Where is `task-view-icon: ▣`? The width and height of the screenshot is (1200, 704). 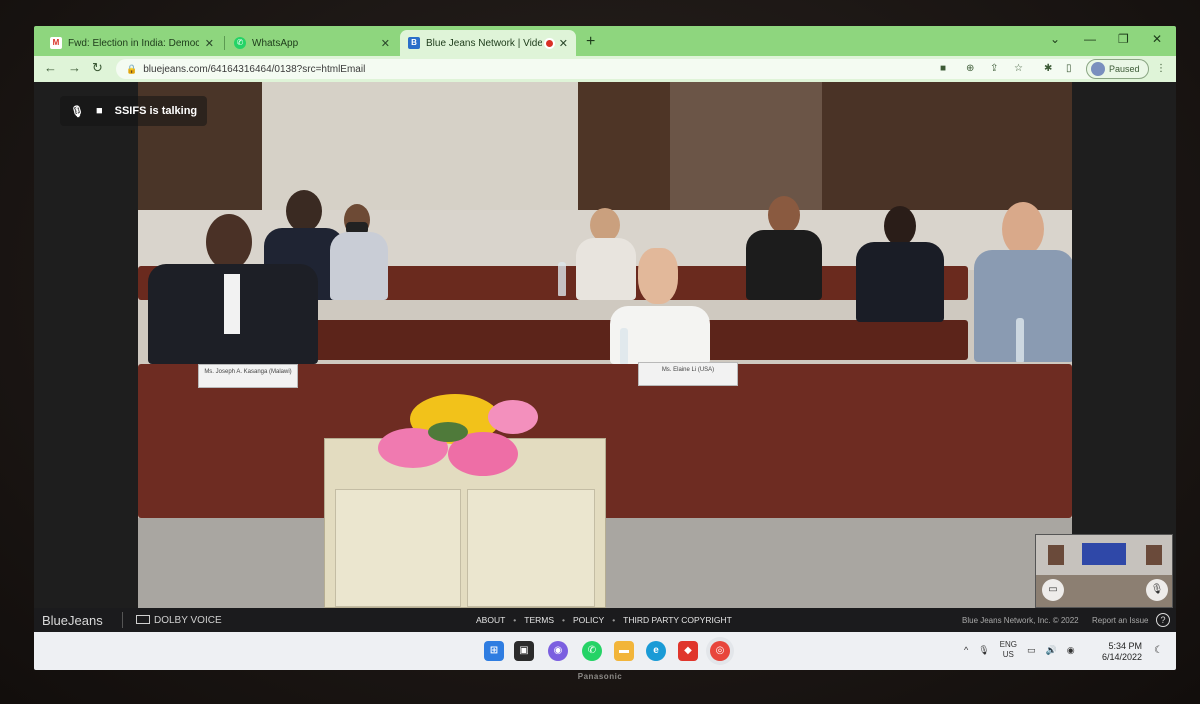
task-view-icon: ▣ is located at coordinates (524, 651).